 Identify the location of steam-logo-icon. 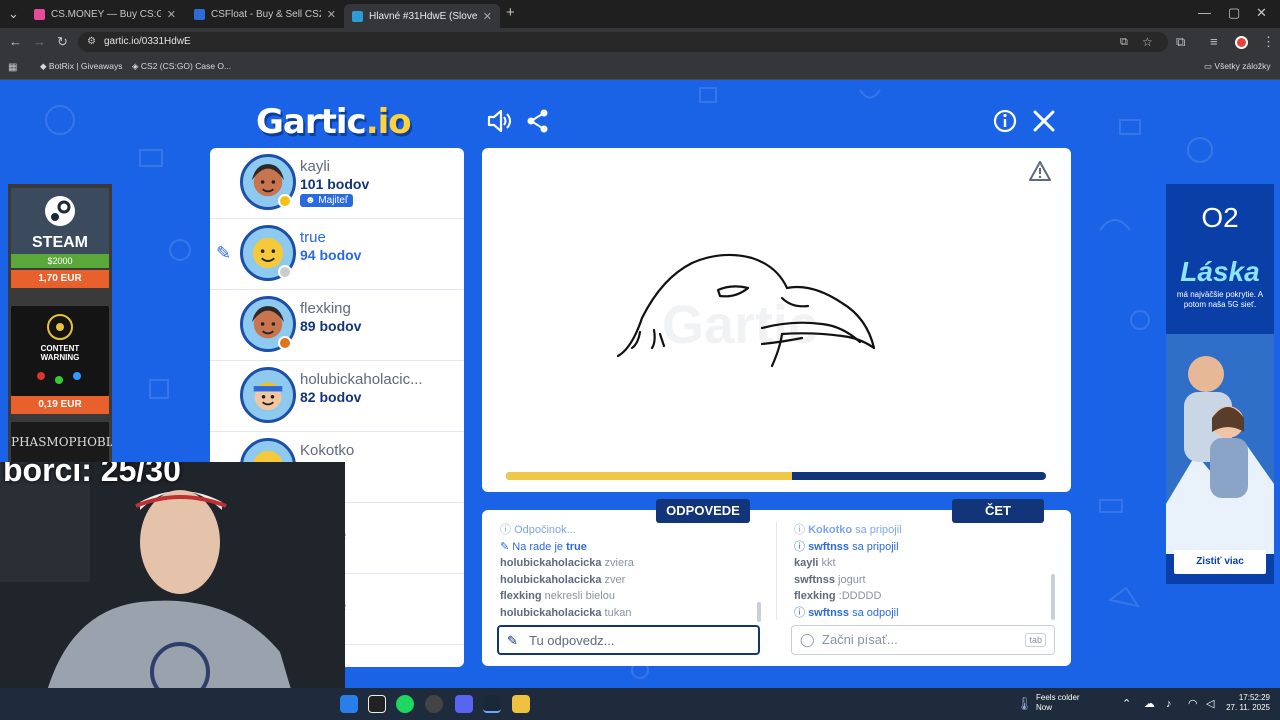
(60, 211).